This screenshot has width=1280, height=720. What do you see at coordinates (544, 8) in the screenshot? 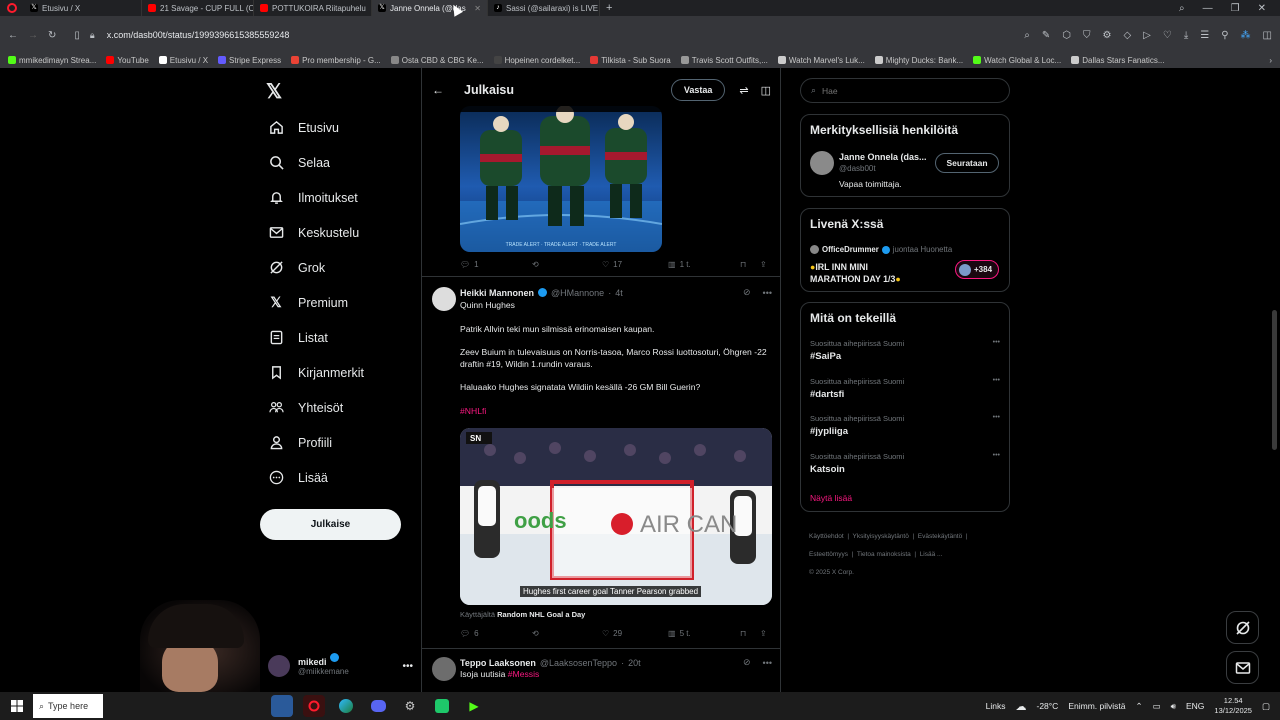
I see `tab-tiktok-sassi: ♪ Sassi (@sailaraxi) is LIVE` at bounding box center [544, 8].